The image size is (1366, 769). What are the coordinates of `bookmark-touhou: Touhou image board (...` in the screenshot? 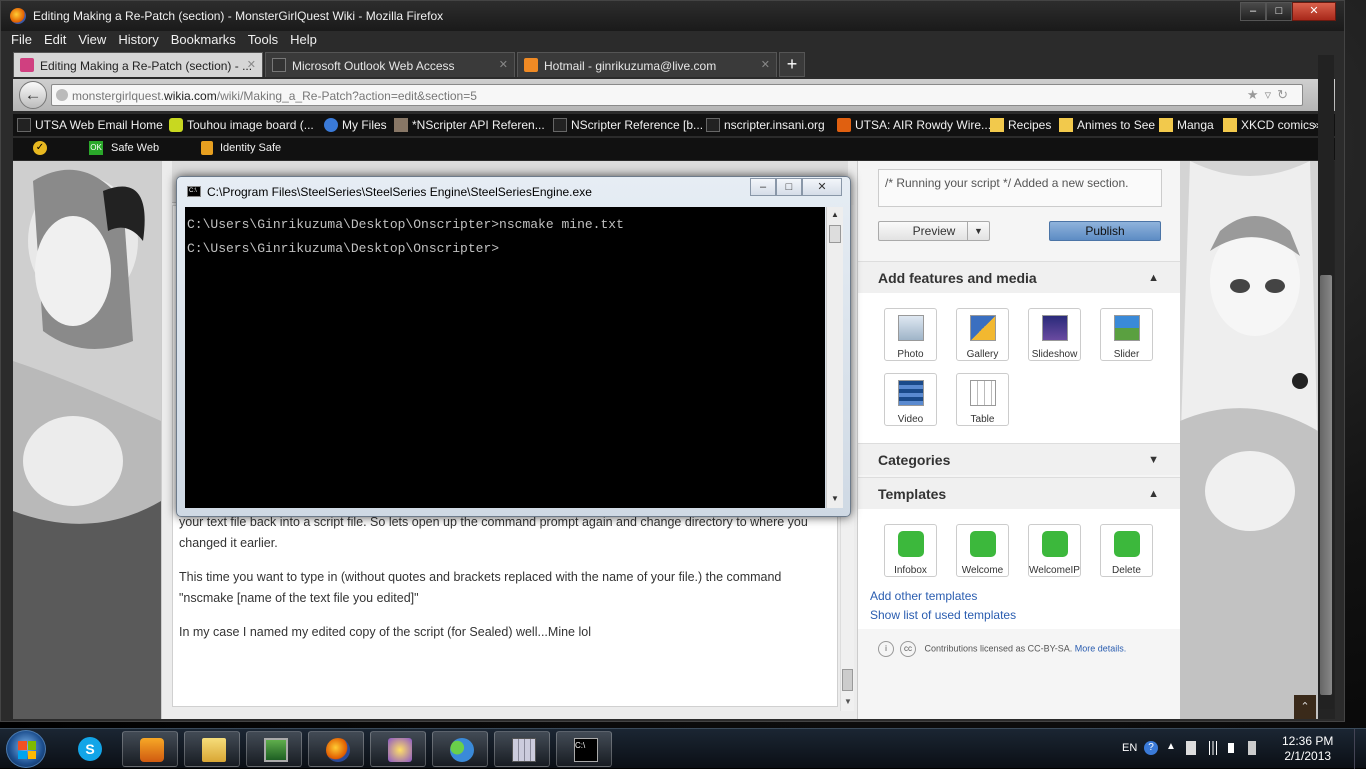 It's located at (241, 125).